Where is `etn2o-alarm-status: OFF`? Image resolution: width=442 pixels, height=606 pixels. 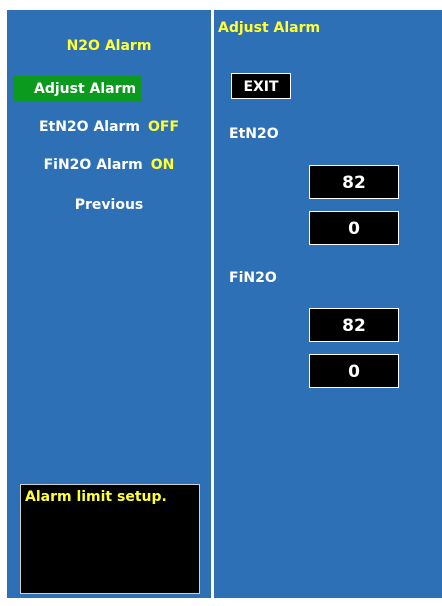
etn2o-alarm-status: OFF is located at coordinates (164, 127).